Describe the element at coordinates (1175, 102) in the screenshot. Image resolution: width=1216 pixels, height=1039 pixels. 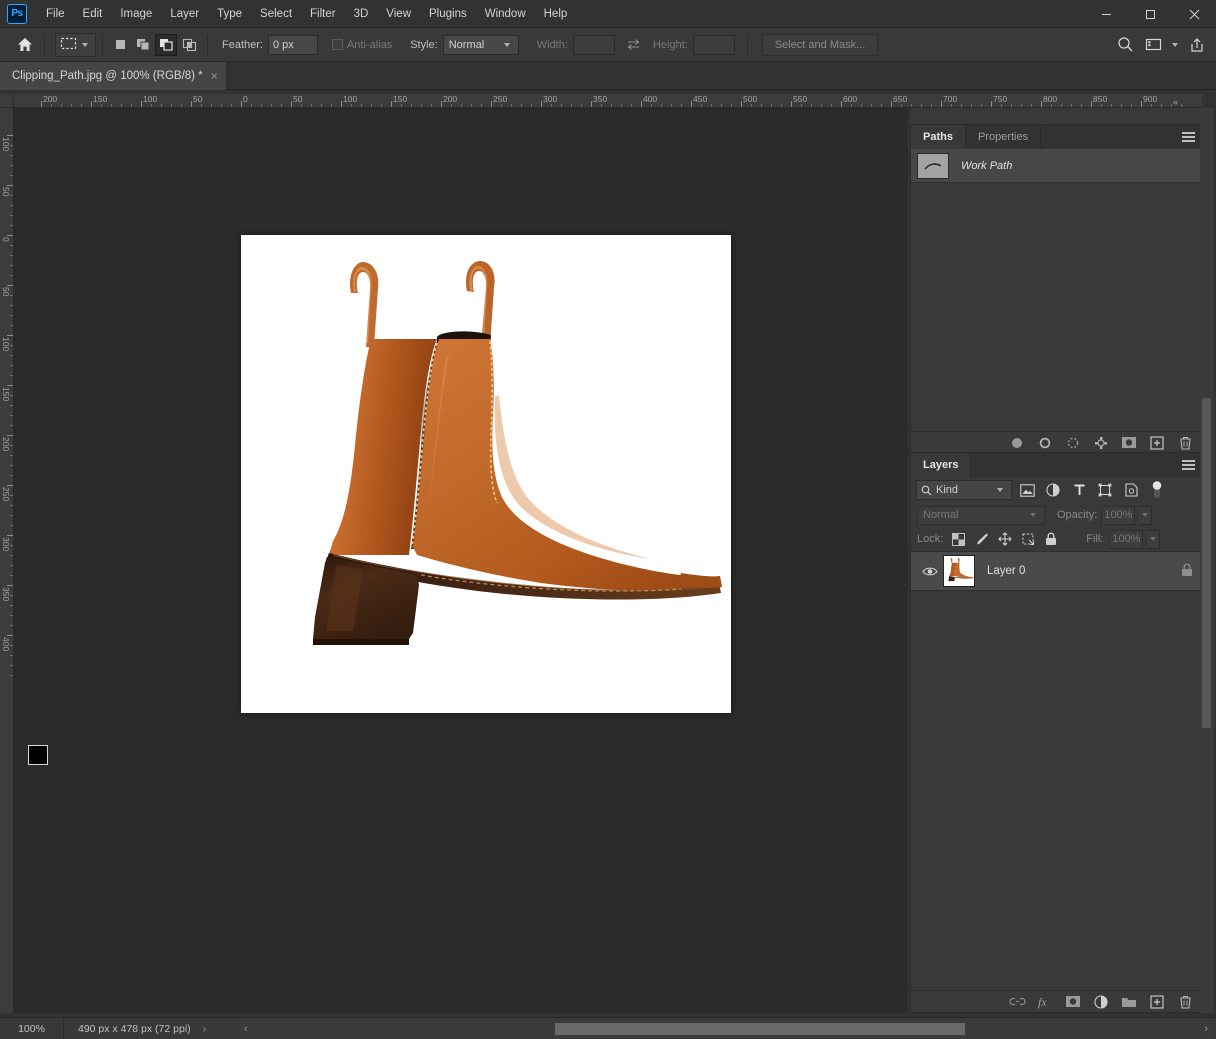
I see `collapse-panels-icon: «` at that location.